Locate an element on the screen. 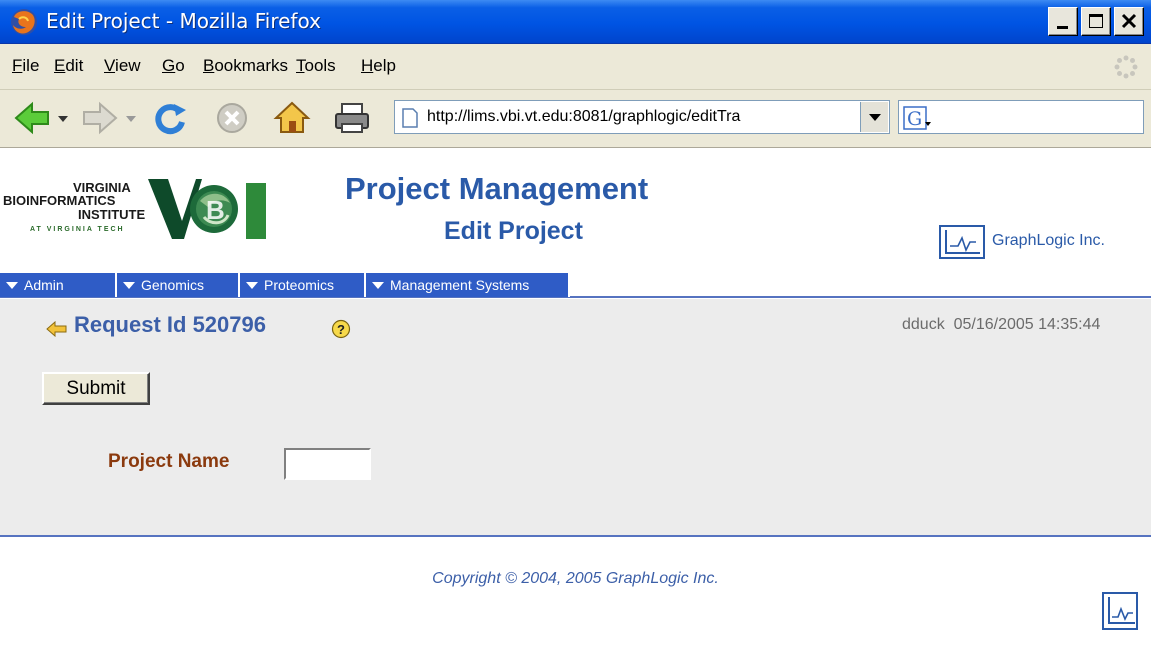 The width and height of the screenshot is (1151, 646). vbi-mark: B is located at coordinates (207, 209).